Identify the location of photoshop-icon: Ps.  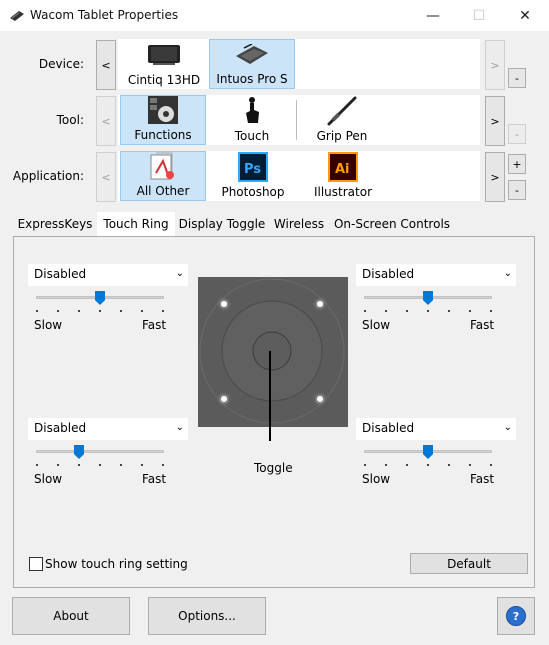
(253, 167).